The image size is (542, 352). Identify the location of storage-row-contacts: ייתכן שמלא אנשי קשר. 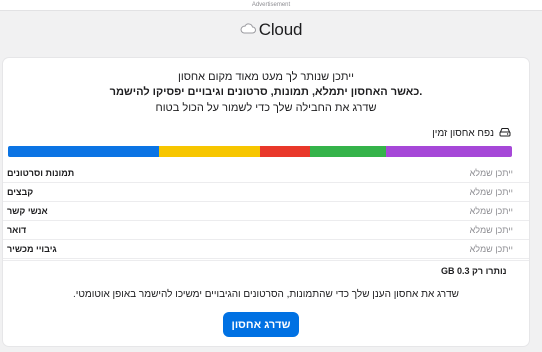
(266, 211).